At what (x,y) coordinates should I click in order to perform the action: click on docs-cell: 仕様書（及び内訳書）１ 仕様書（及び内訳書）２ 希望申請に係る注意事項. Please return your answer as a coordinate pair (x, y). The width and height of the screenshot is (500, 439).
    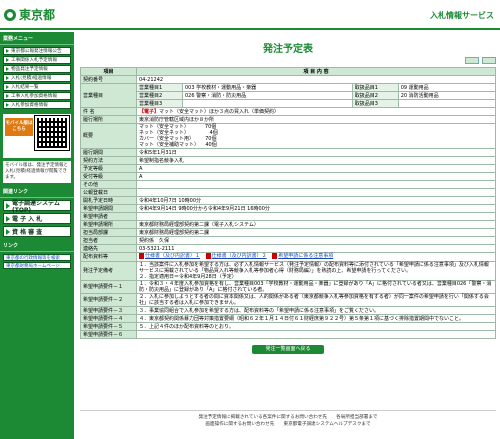
    Looking at the image, I should click on (316, 257).